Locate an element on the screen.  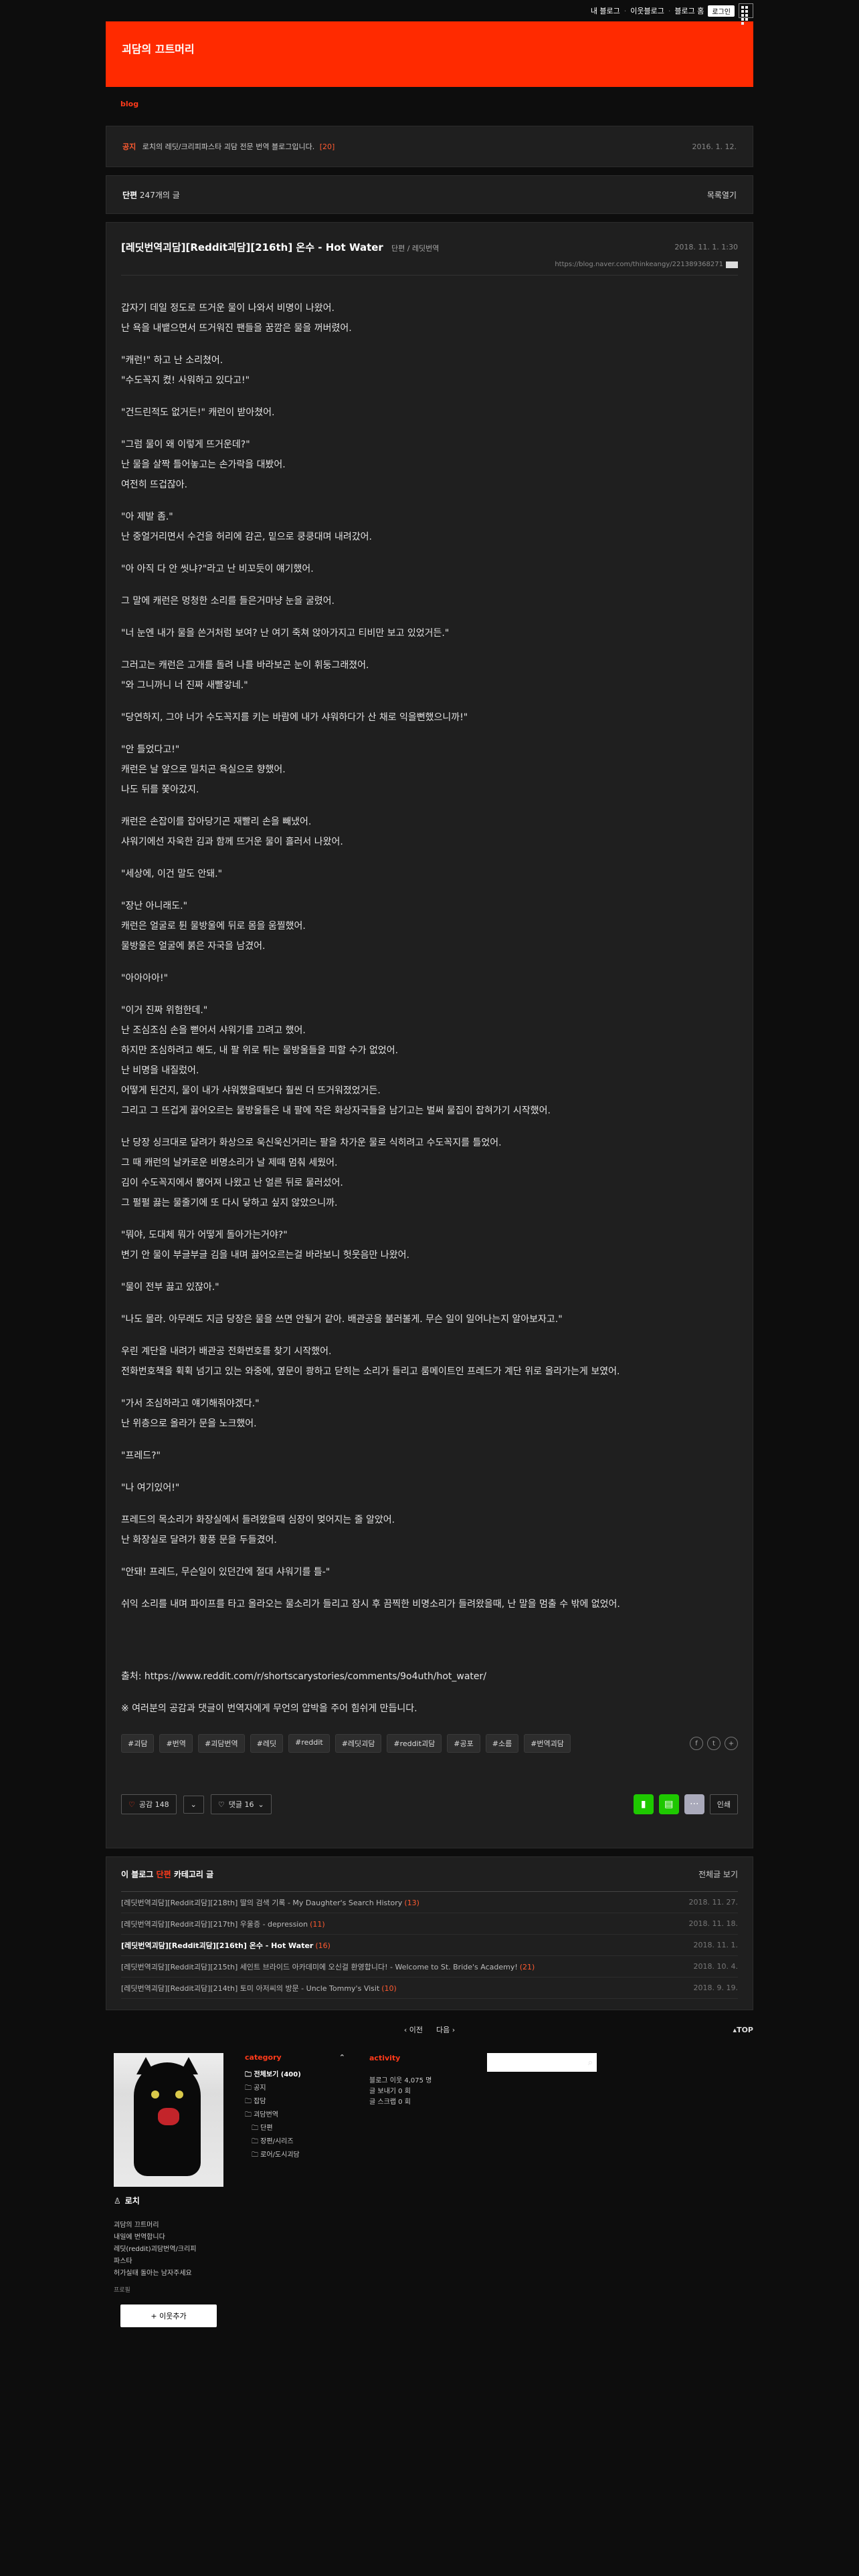
post-category: 단편 / 레딧번역 is located at coordinates (415, 249).